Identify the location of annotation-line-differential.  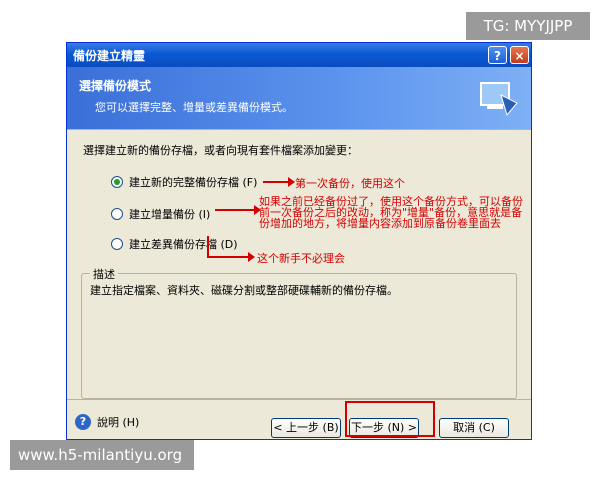
(208, 247).